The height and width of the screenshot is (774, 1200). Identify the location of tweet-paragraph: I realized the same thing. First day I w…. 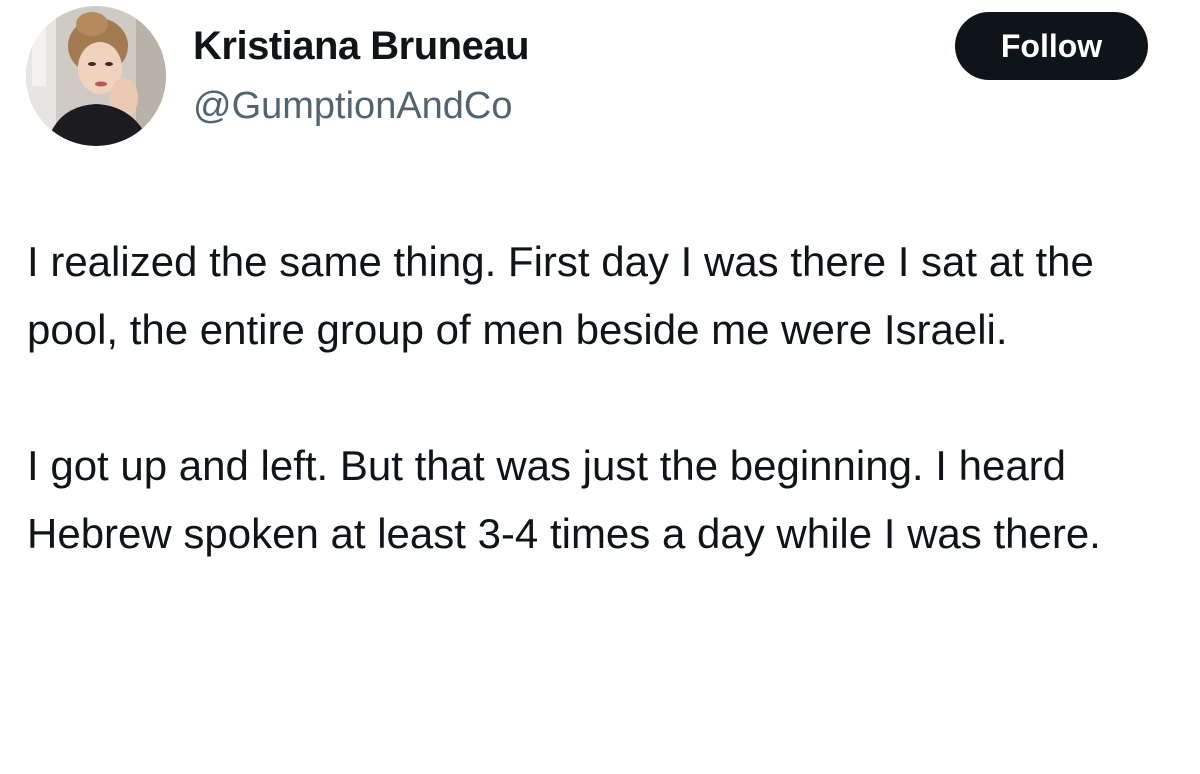
(560, 295).